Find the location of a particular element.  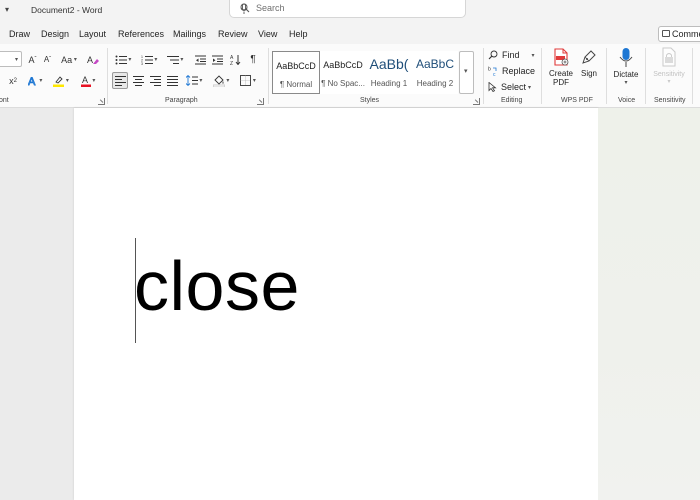

find-label: Find is located at coordinates (511, 55).